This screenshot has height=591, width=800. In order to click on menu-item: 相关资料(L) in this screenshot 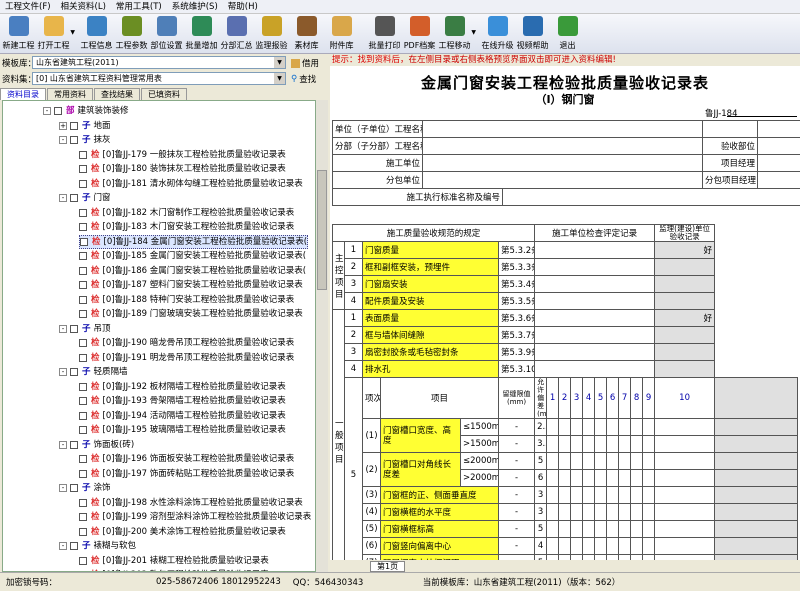, I will do `click(83, 7)`.